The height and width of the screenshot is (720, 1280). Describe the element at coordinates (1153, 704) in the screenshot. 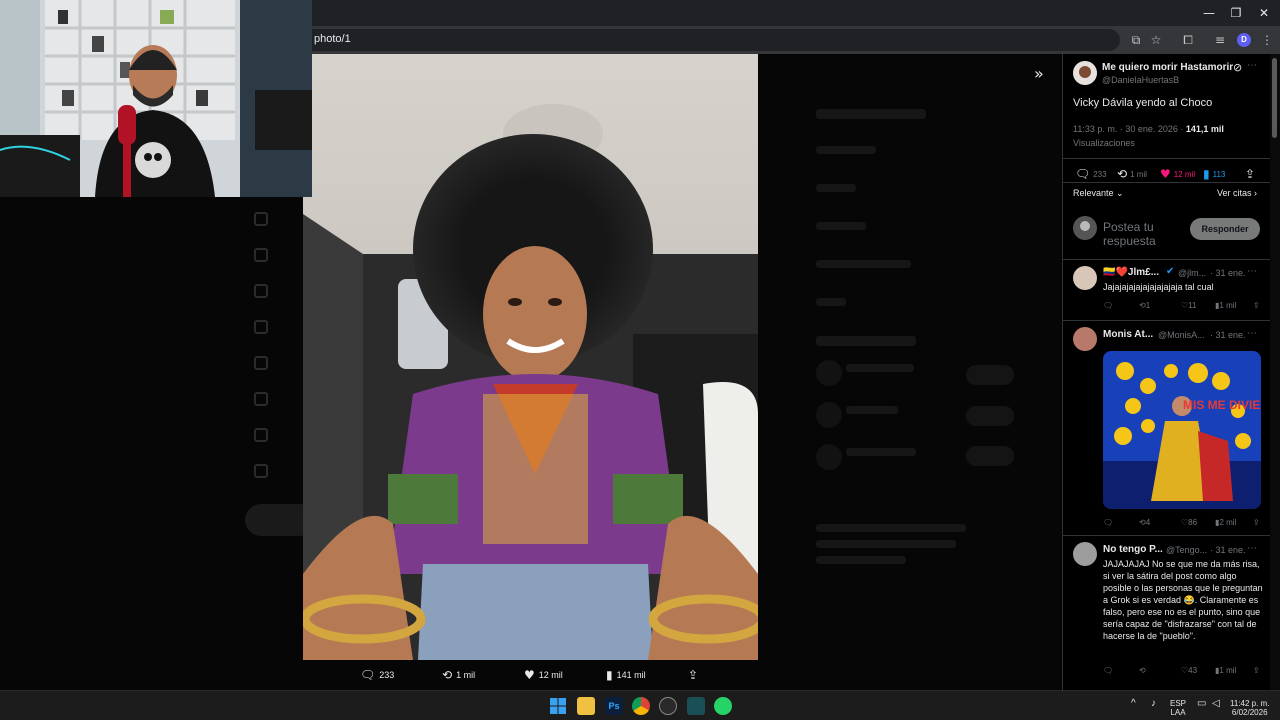

I see `microphone-icon: ♪` at that location.